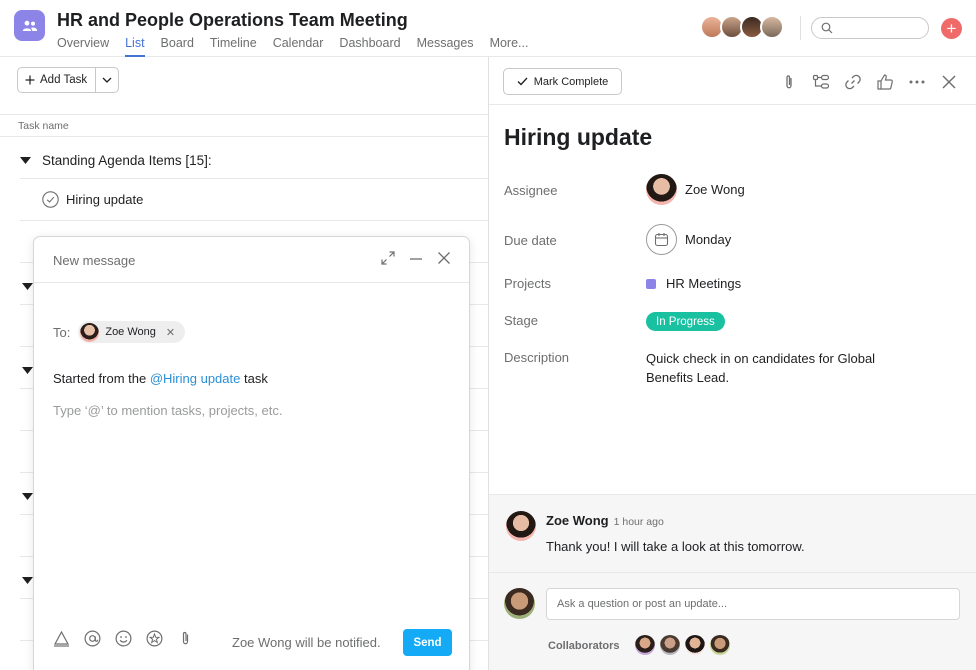 The image size is (976, 670). Describe the element at coordinates (530, 240) in the screenshot. I see `due-date-label: Due date` at that location.